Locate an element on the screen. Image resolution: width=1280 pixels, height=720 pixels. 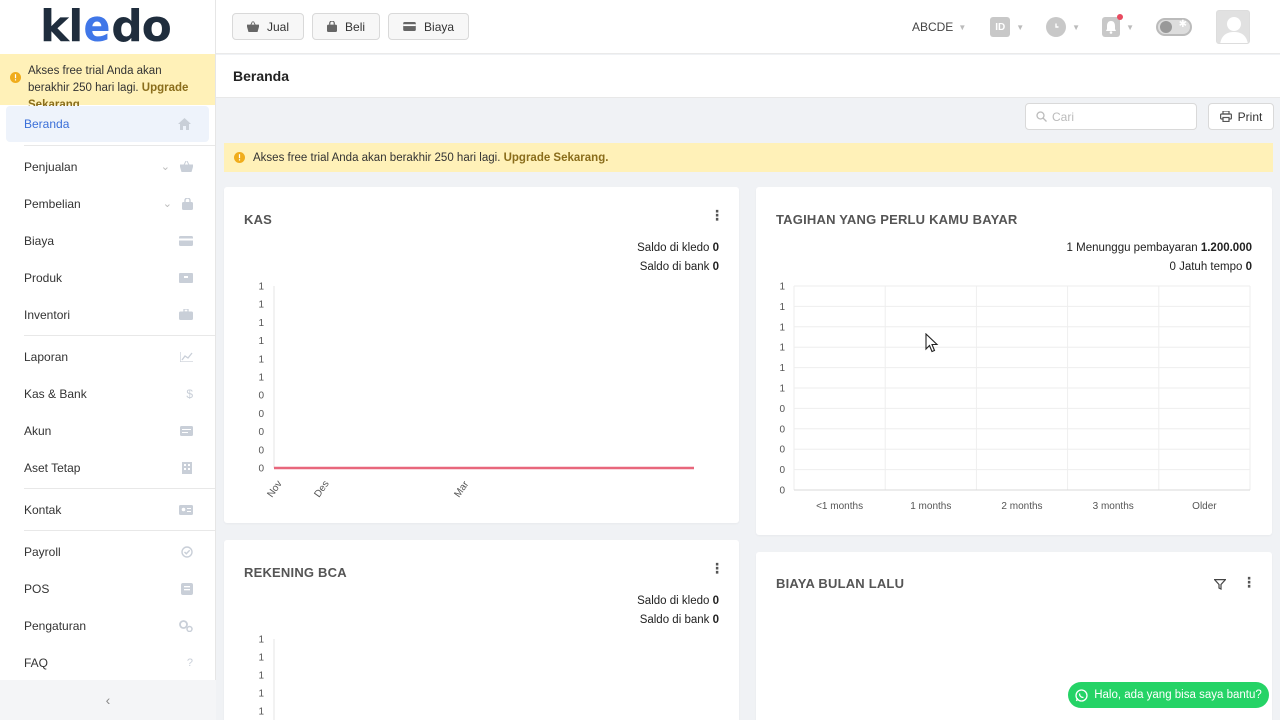
dollar-icon: $ is located at coordinates (189, 393).